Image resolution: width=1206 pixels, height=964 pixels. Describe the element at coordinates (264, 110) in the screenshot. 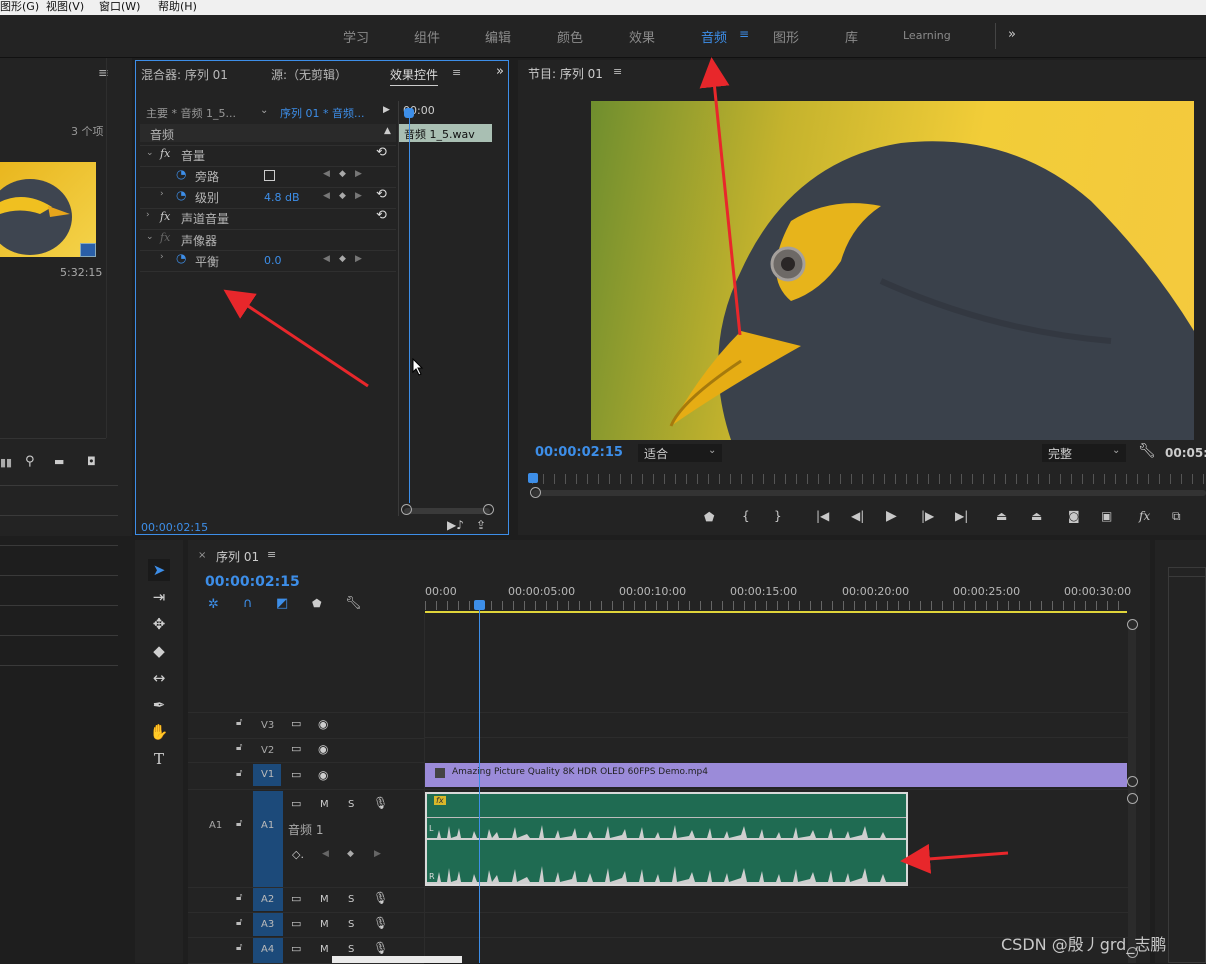

I see `chevron-down-icon: ⌄` at that location.